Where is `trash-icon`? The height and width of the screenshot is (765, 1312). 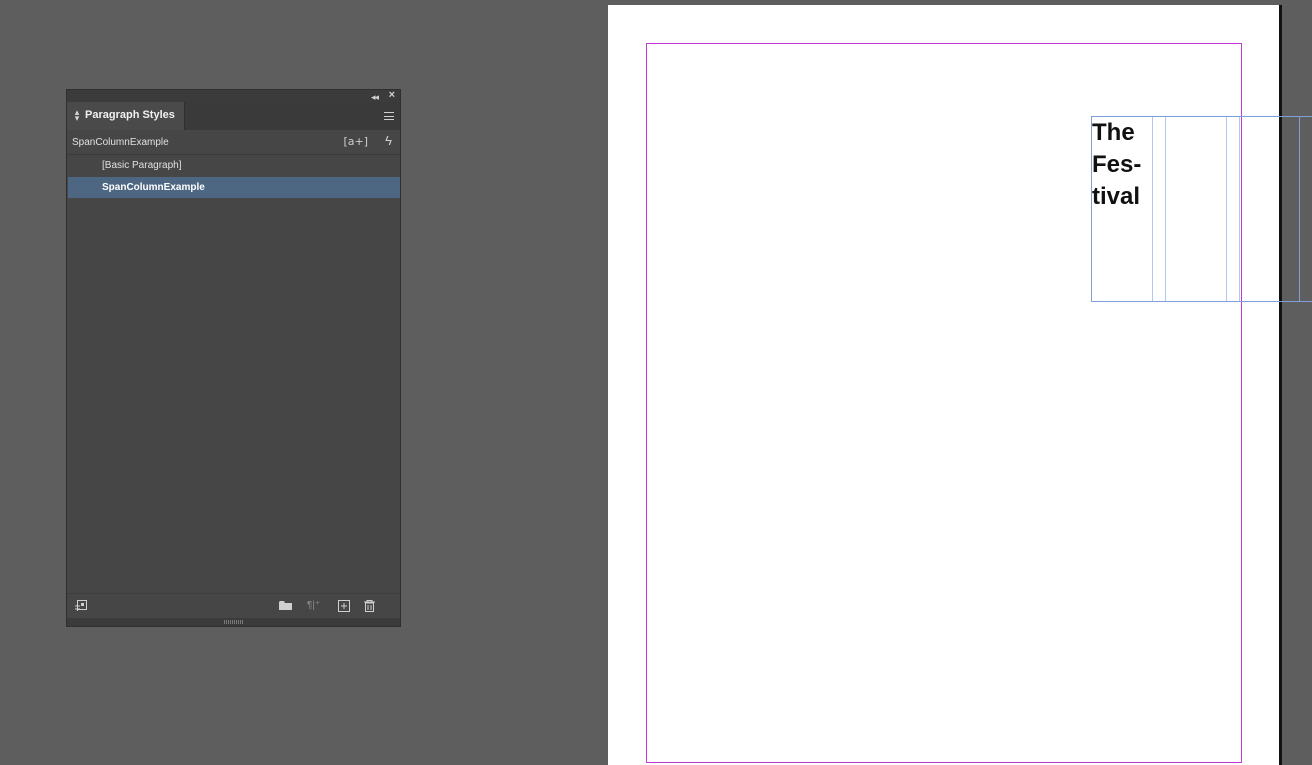
trash-icon is located at coordinates (369, 606).